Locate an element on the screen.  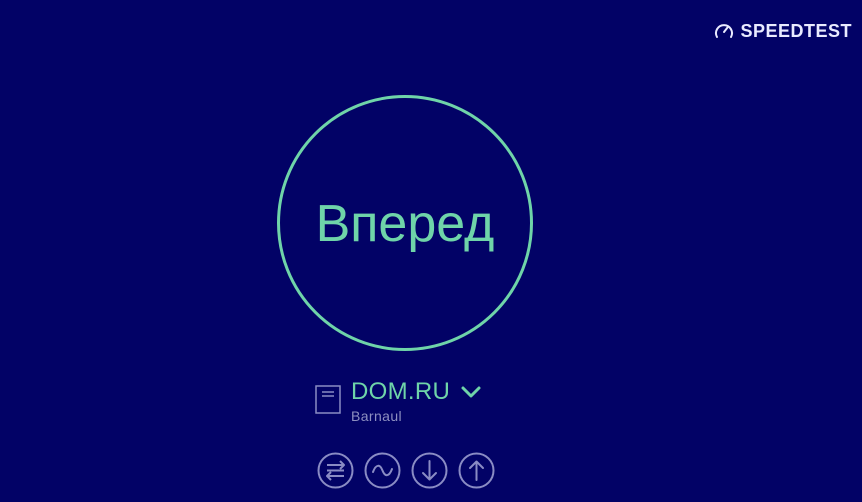
server-selector: DOM.RU Barnaul is located at coordinates (398, 401).